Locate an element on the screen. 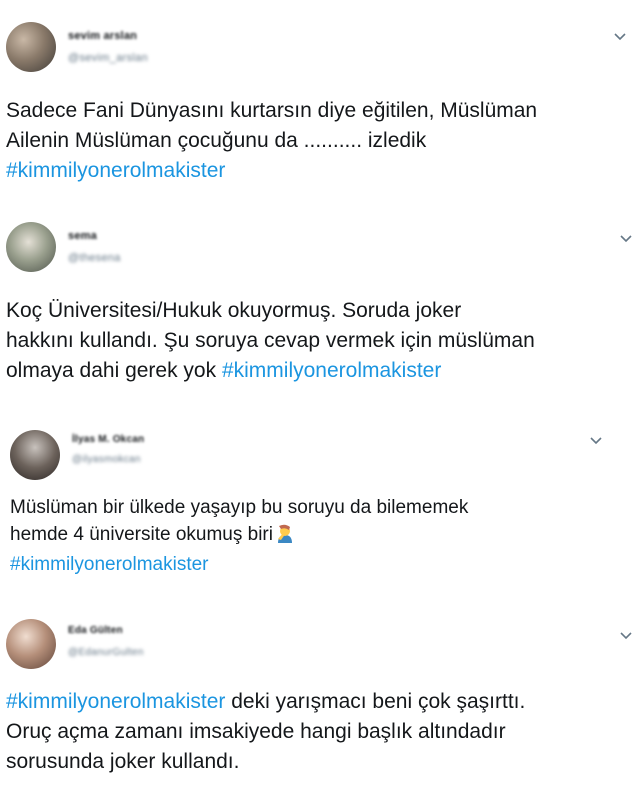 The height and width of the screenshot is (800, 640). tweet-line: hemde 4 üniversite okumuş biri is located at coordinates (141, 535).